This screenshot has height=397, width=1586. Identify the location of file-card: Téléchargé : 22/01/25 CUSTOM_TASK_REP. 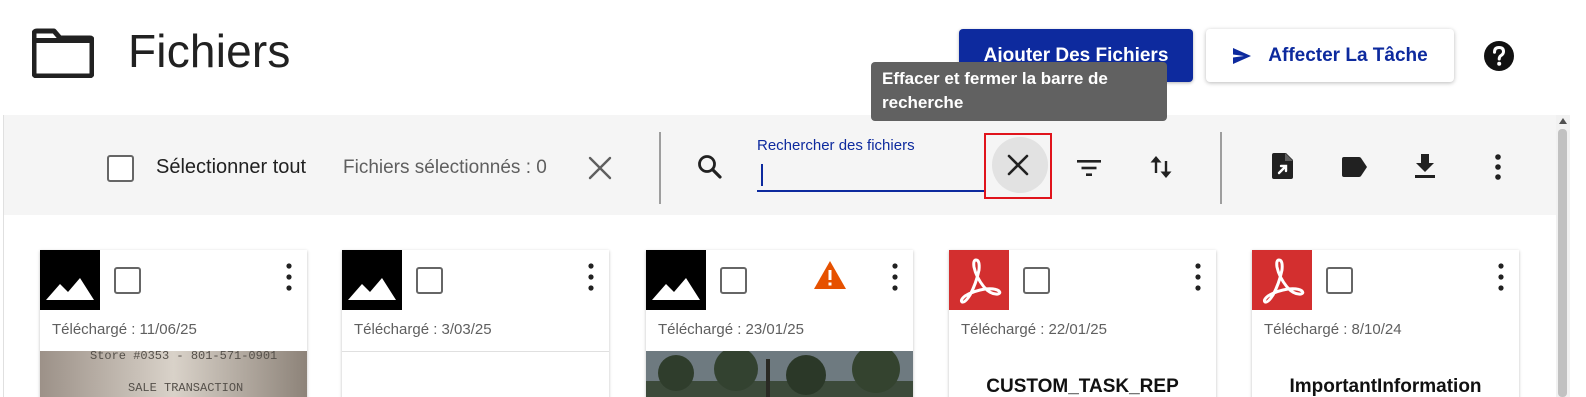
(1082, 323).